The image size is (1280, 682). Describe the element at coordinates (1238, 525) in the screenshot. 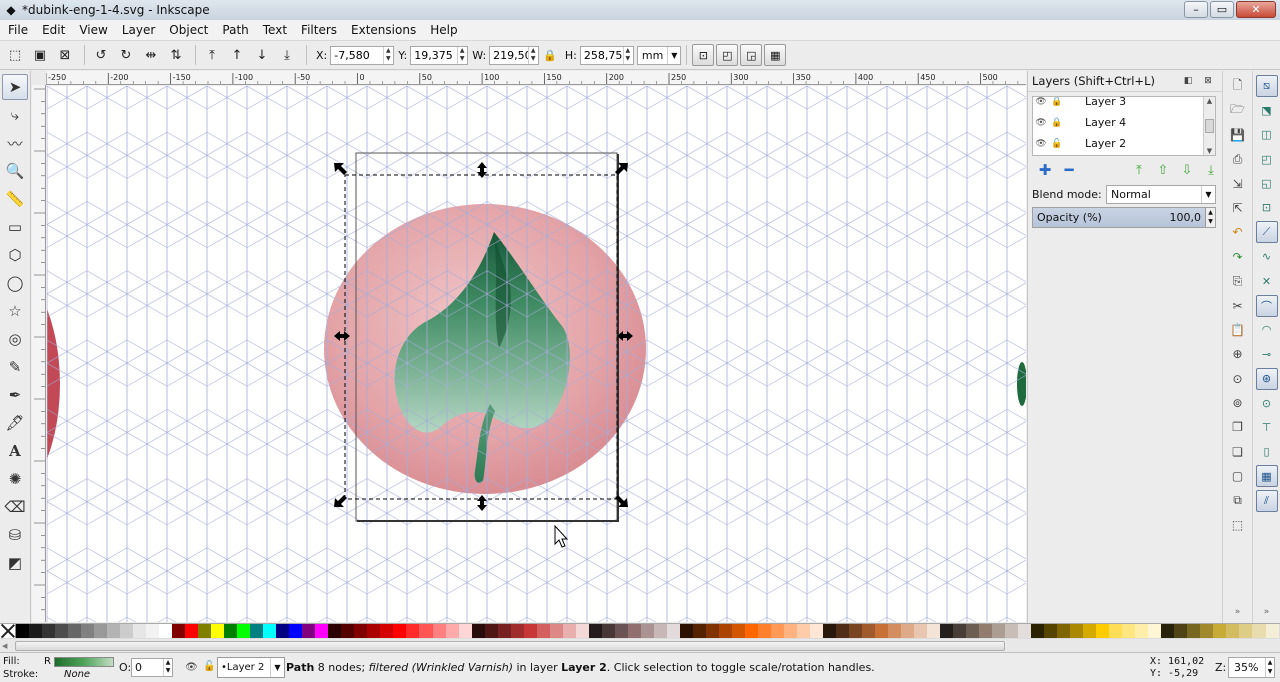

I see `ungroup-icon: ⬚` at that location.